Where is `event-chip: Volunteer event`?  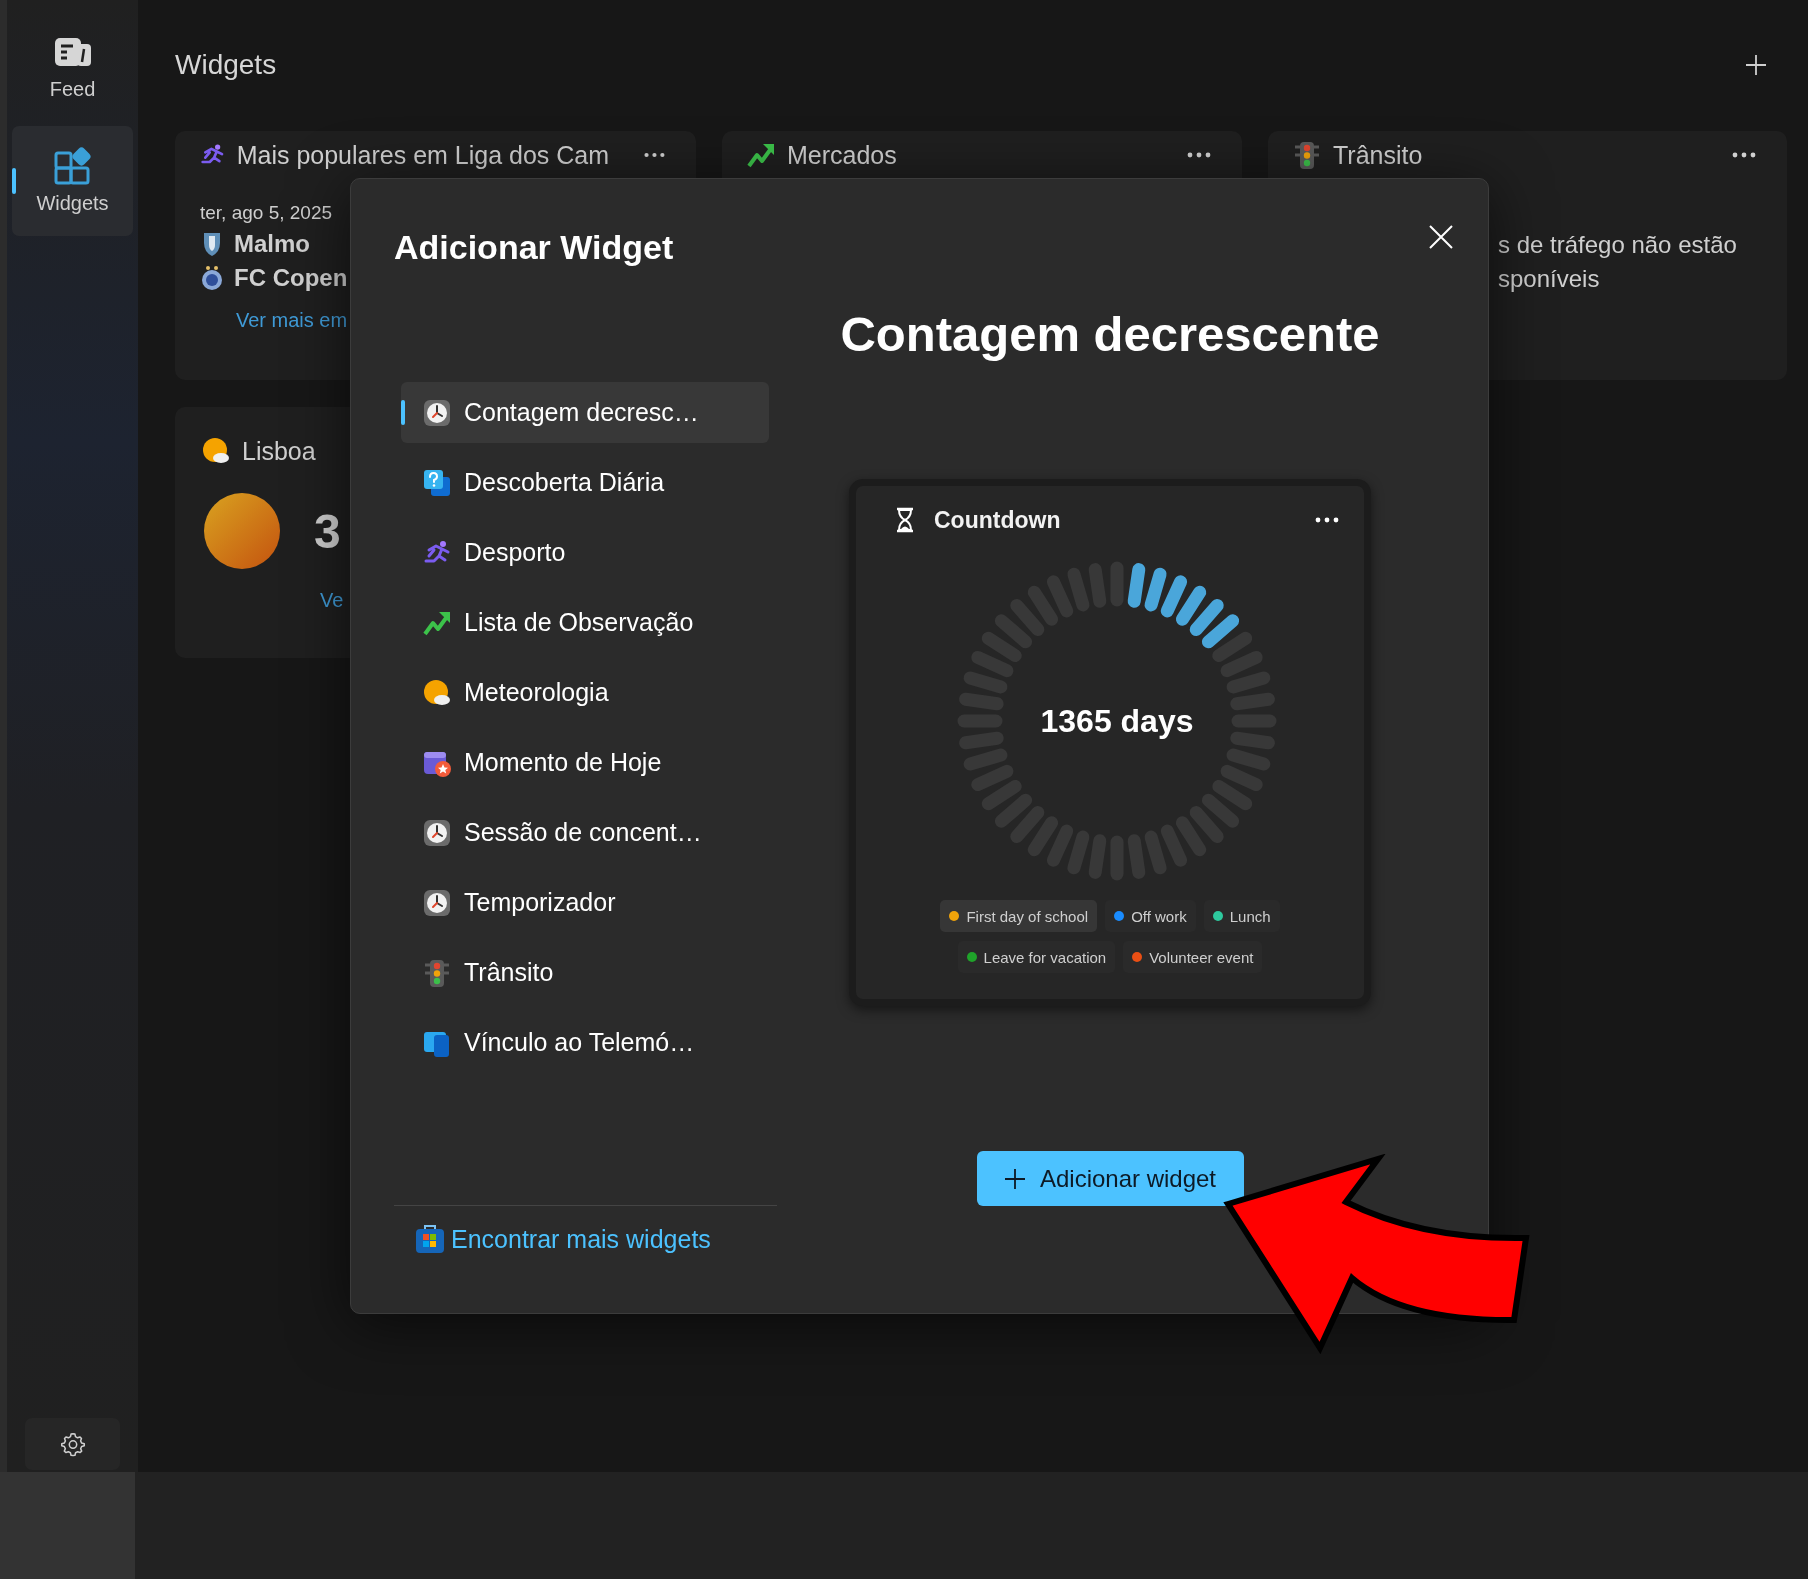
event-chip: Volunteer event is located at coordinates (1193, 957).